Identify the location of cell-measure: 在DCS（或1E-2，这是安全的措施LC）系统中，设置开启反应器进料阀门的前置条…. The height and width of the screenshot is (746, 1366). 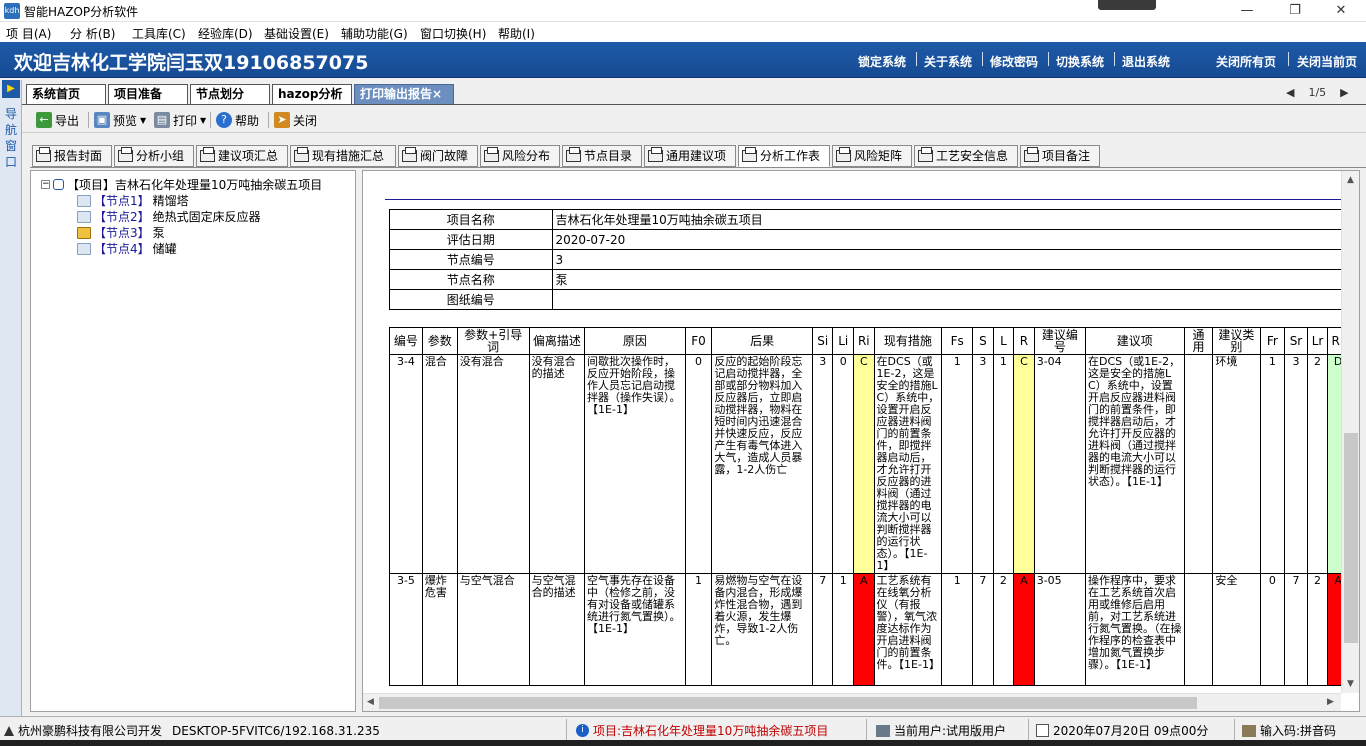
(908, 464).